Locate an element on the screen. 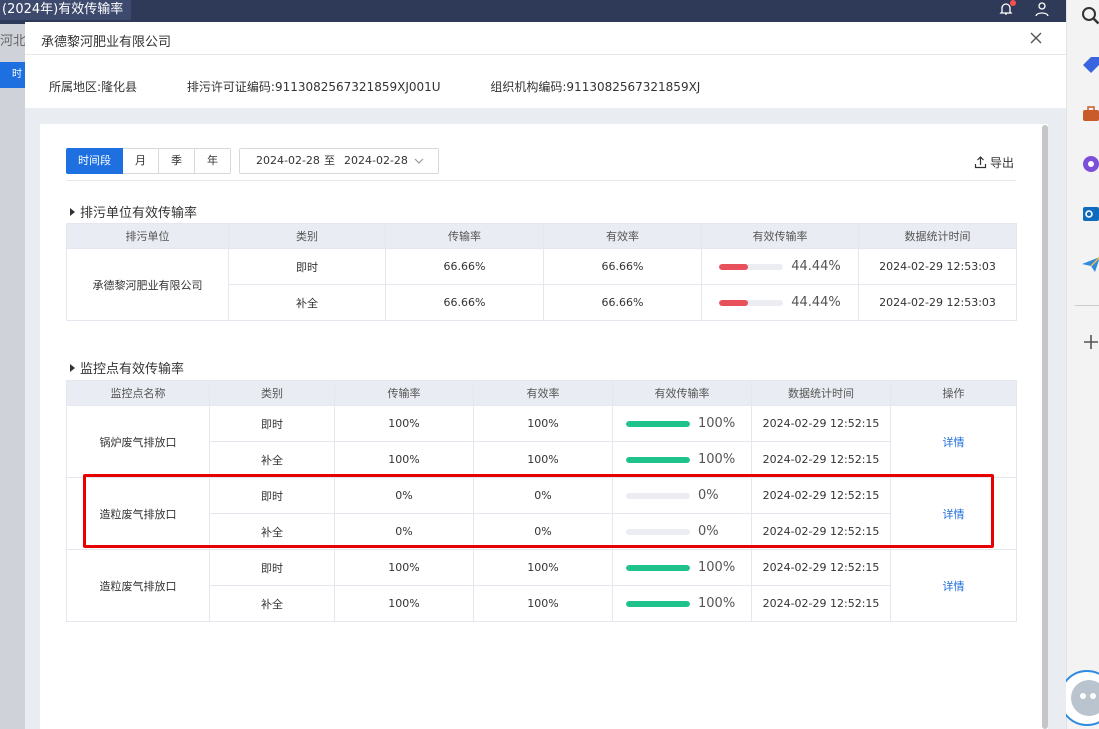  effective-value: 44.44% is located at coordinates (816, 302).